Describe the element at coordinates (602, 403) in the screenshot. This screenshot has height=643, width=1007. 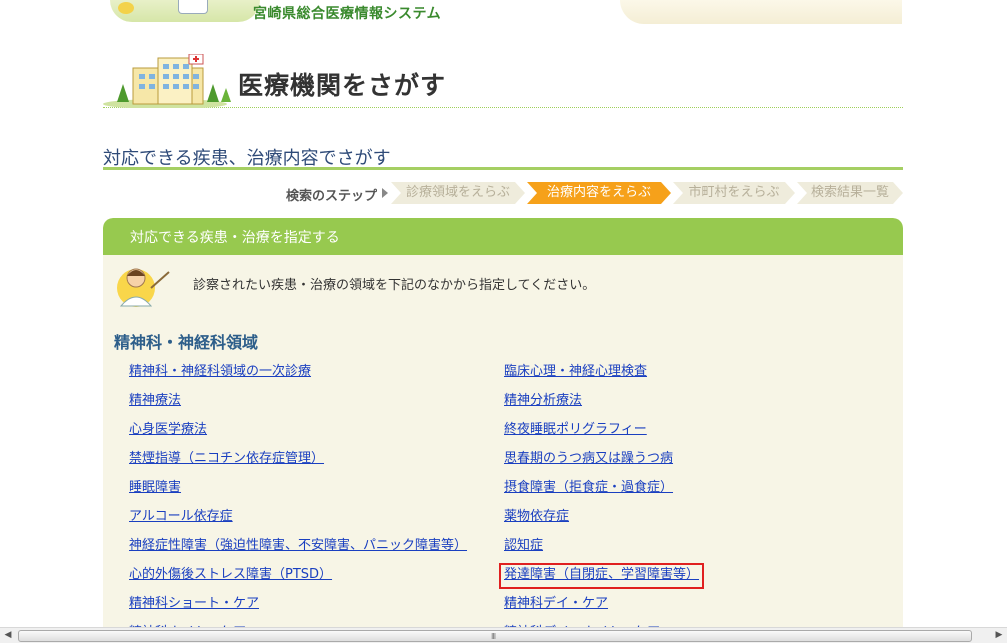
I see `condition-link: 精神分析療法` at that location.